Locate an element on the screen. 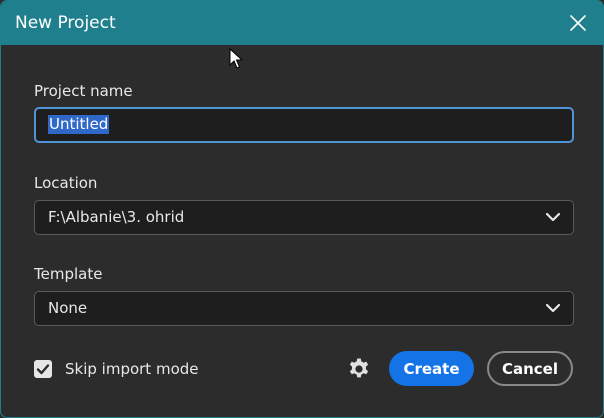 The width and height of the screenshot is (604, 418). cancel-button: Cancel is located at coordinates (530, 368).